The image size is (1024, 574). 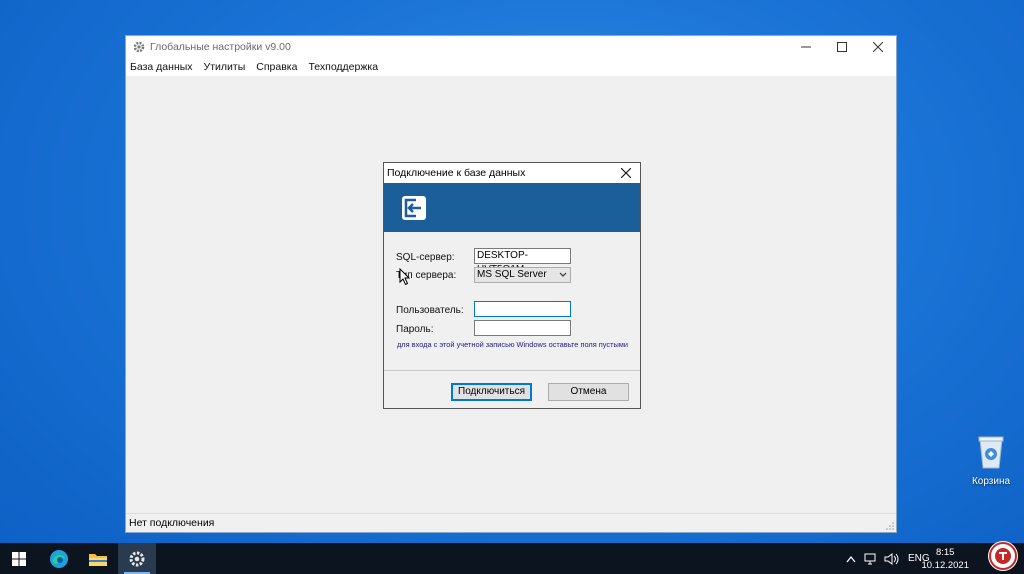 I want to click on login-icon, so click(x=414, y=208).